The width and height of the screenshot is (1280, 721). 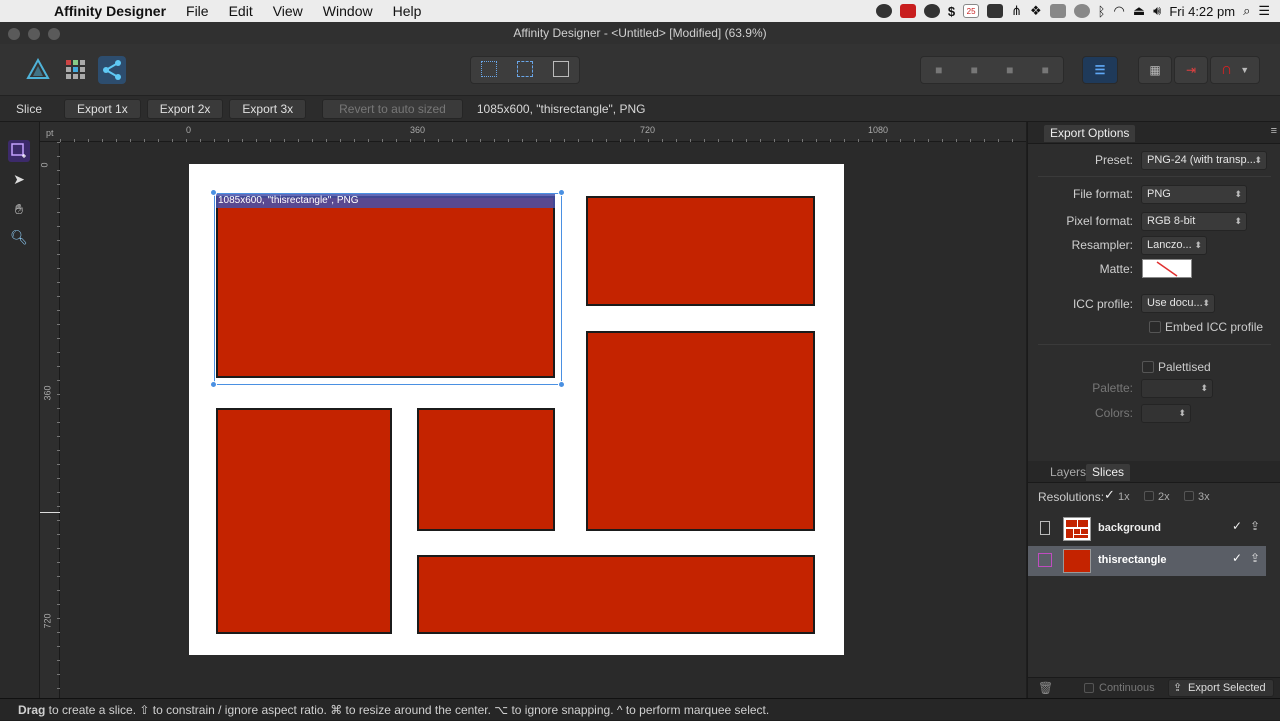 I want to click on menu-window: Window, so click(x=348, y=11).